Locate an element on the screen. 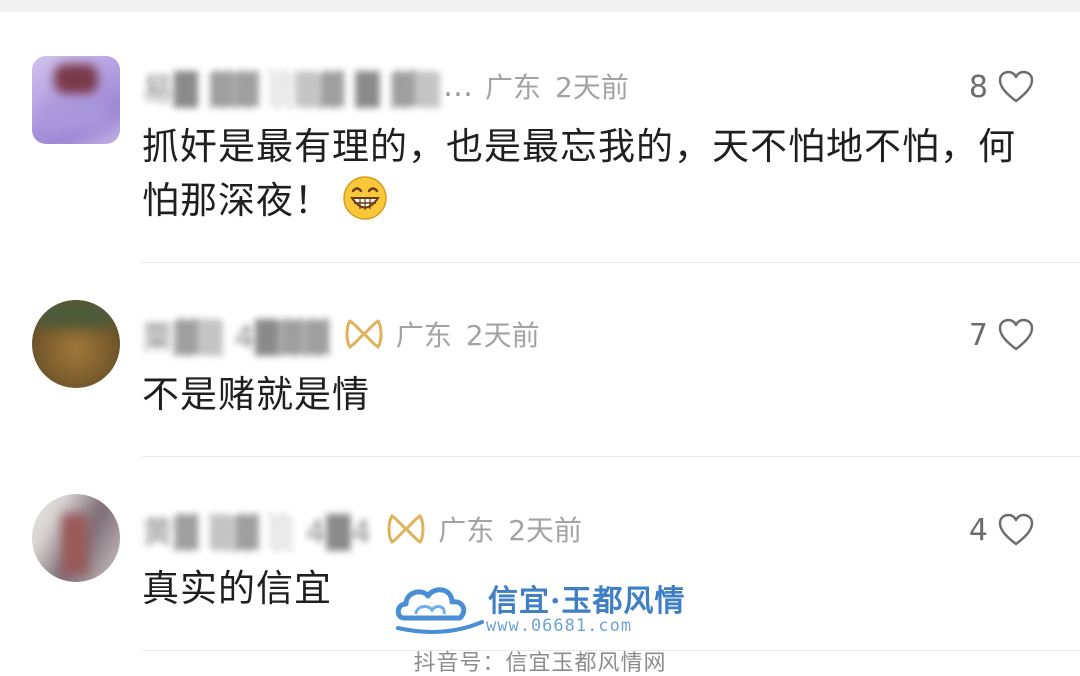 This screenshot has width=1080, height=676. top-strip is located at coordinates (540, 6).